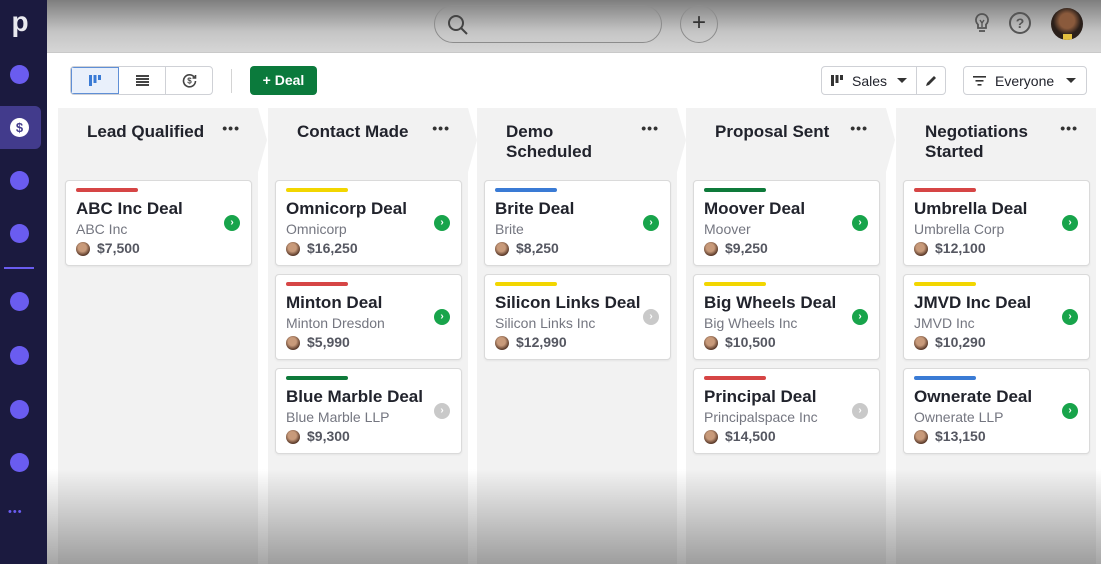  I want to click on owner-filter: Everyone, so click(1025, 80).